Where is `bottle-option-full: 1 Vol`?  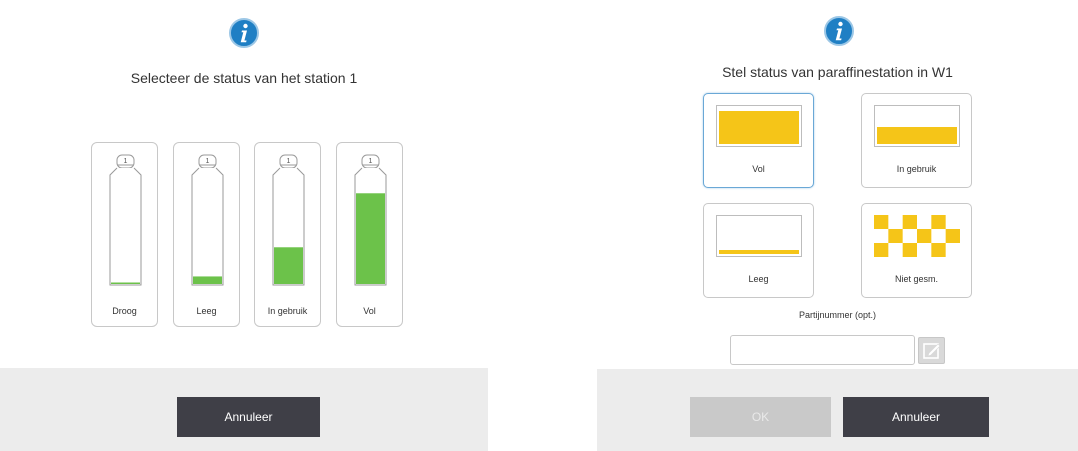
bottle-option-full: 1 Vol is located at coordinates (369, 234).